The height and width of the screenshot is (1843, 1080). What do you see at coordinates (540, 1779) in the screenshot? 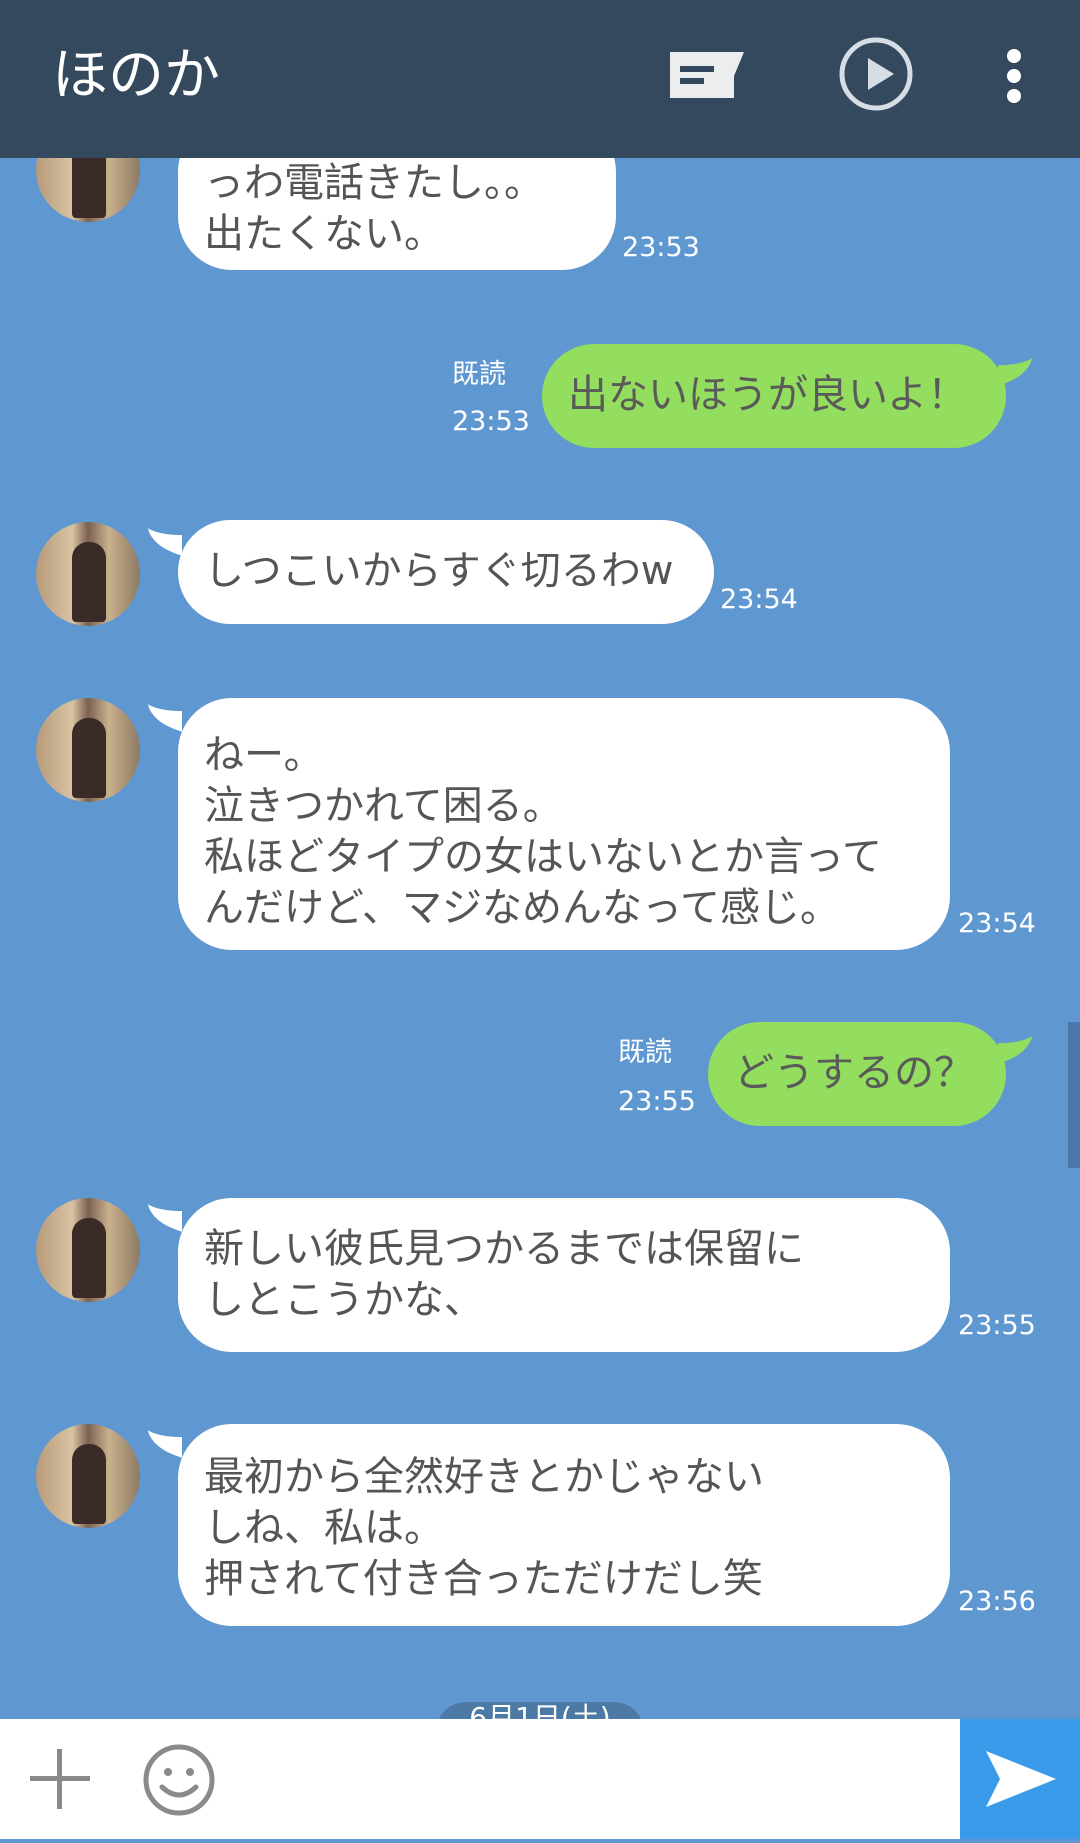
I see `input-bar` at bounding box center [540, 1779].